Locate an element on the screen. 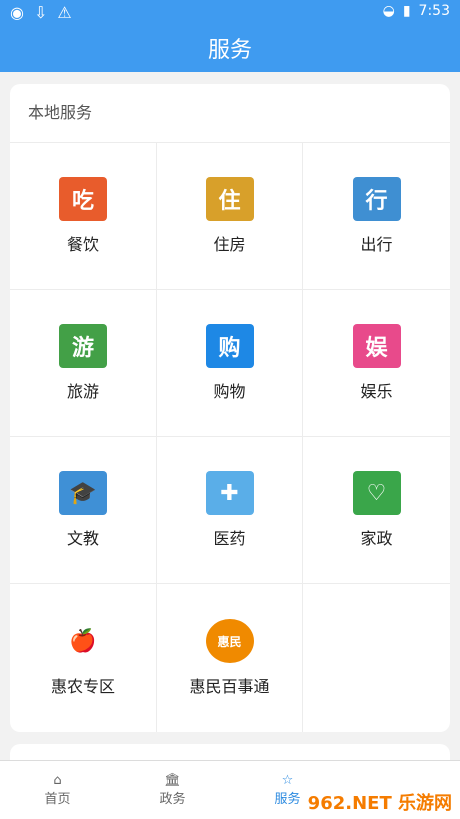  agriculture-icon: 🍎 is located at coordinates (83, 641).